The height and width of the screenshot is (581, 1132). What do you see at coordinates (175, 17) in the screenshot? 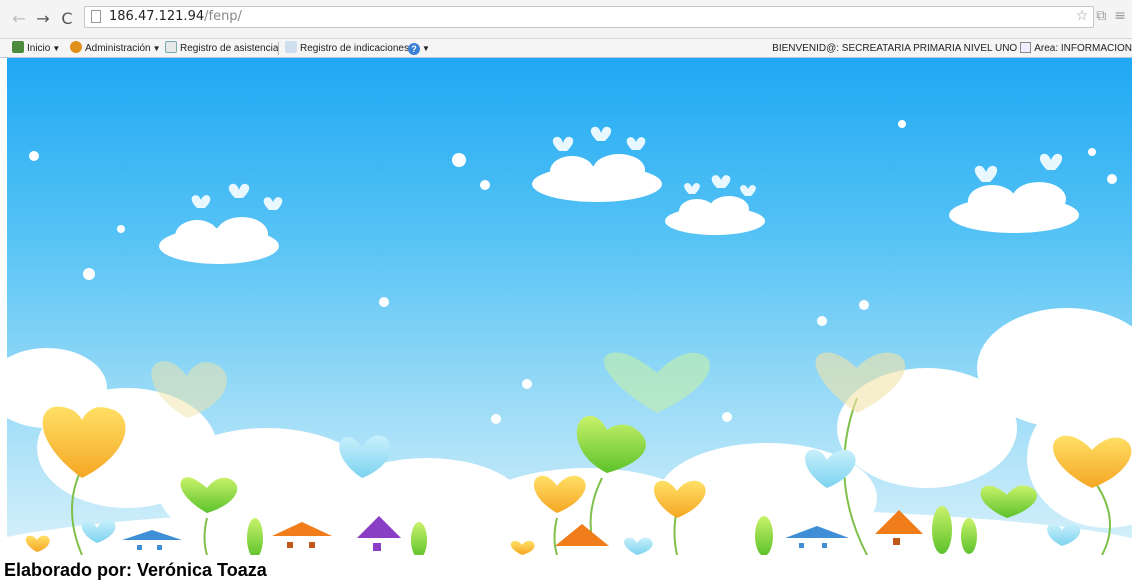
I see `url-text: 186.47.121.94/fenp/` at bounding box center [175, 17].